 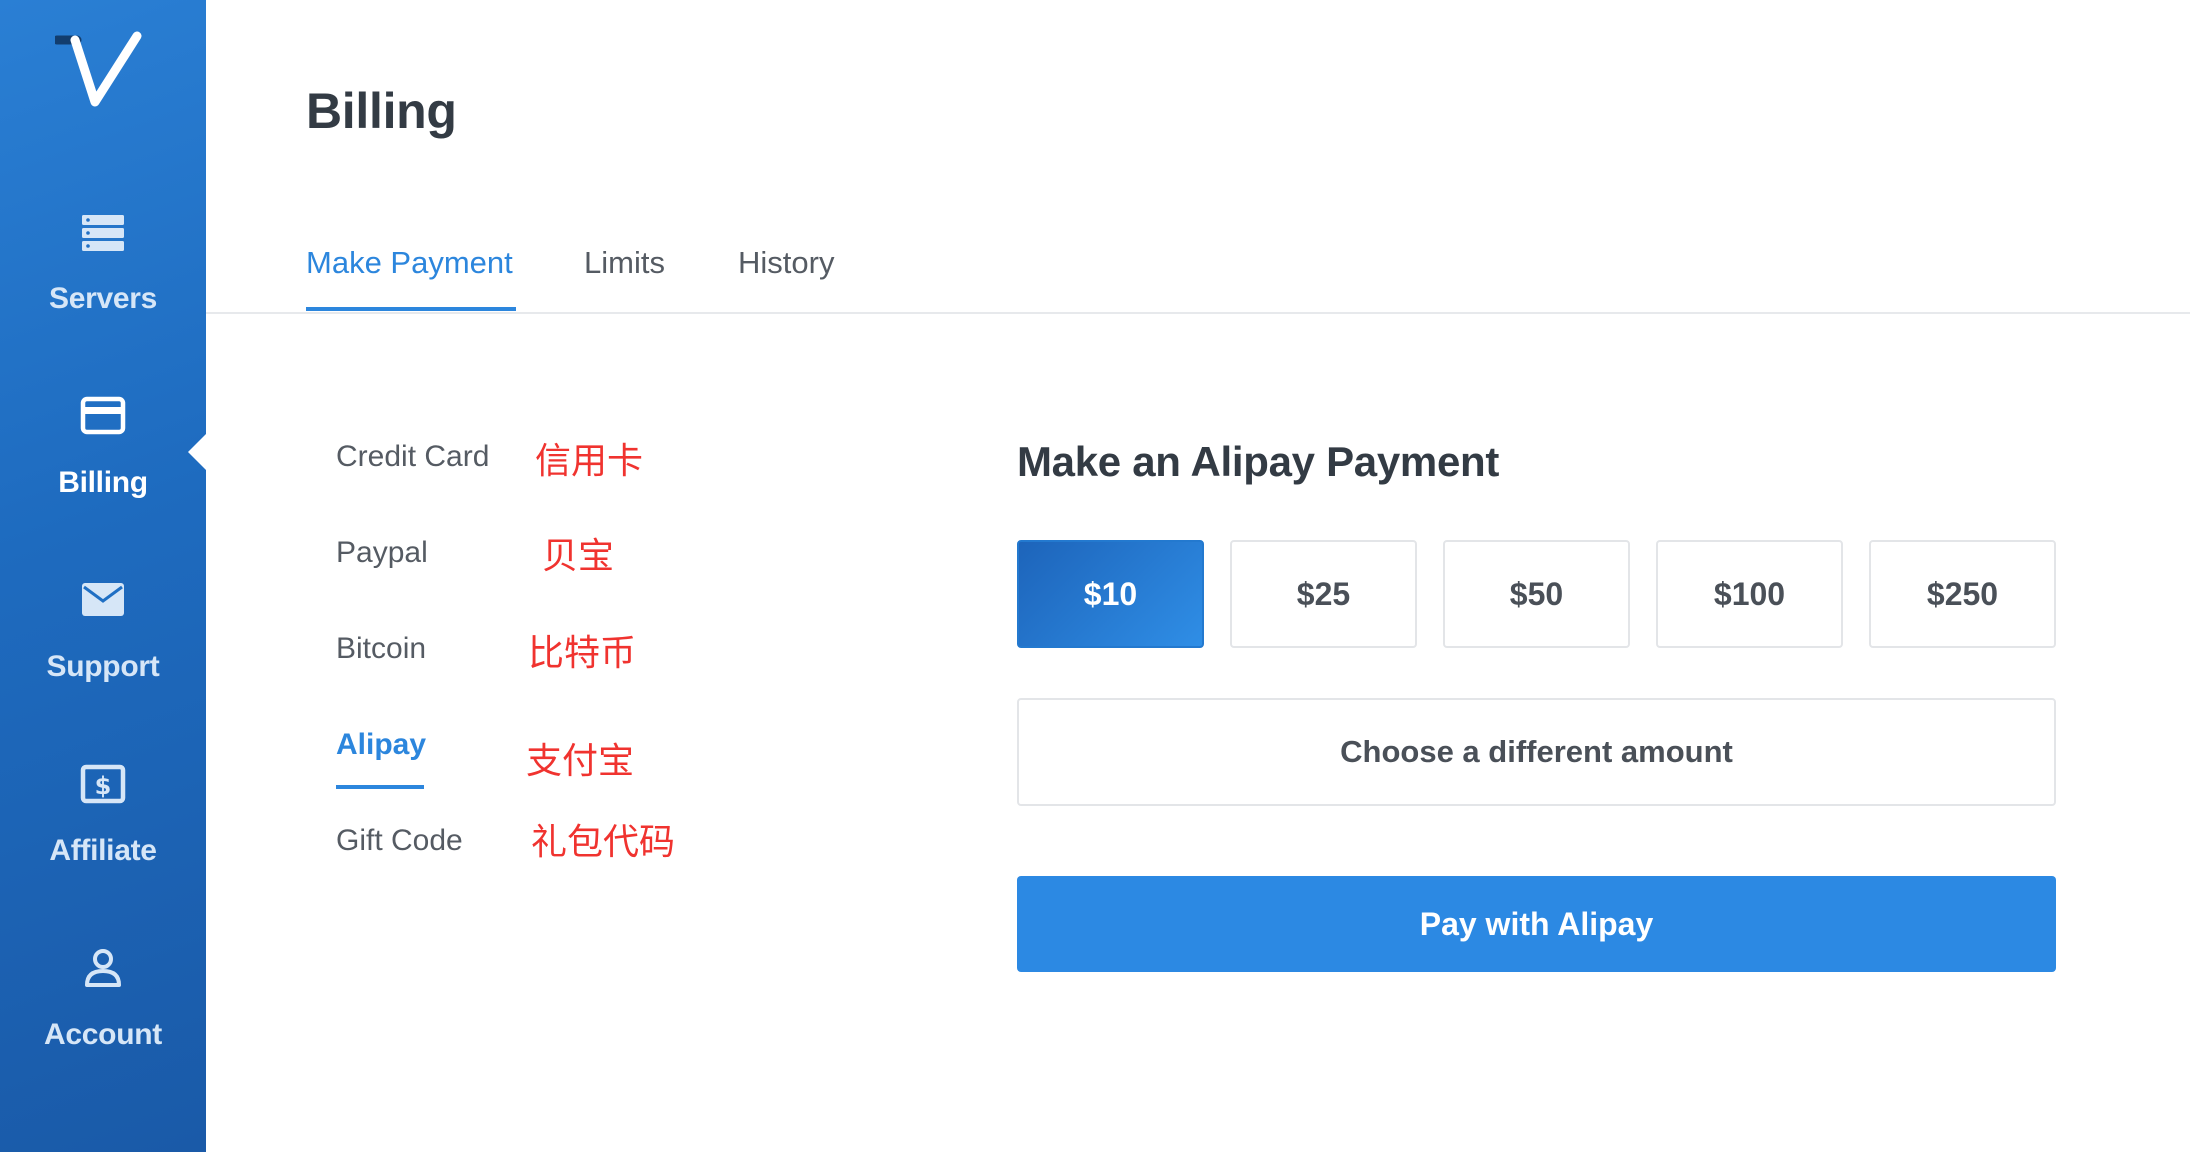 I want to click on user-icon, so click(x=103, y=968).